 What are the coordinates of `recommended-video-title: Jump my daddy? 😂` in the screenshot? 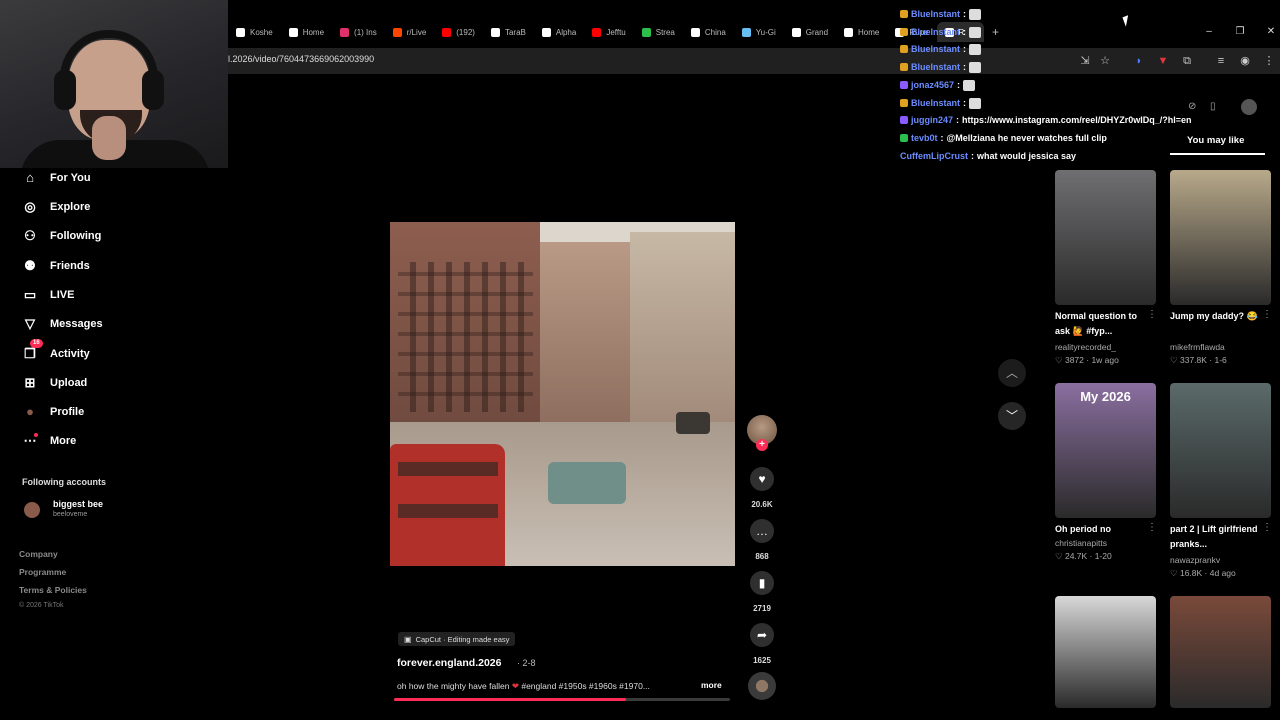 It's located at (1216, 316).